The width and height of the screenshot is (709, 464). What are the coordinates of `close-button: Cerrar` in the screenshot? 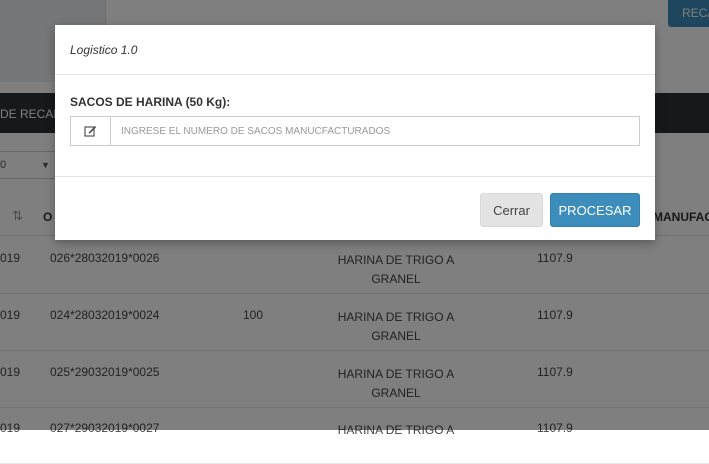 It's located at (511, 210).